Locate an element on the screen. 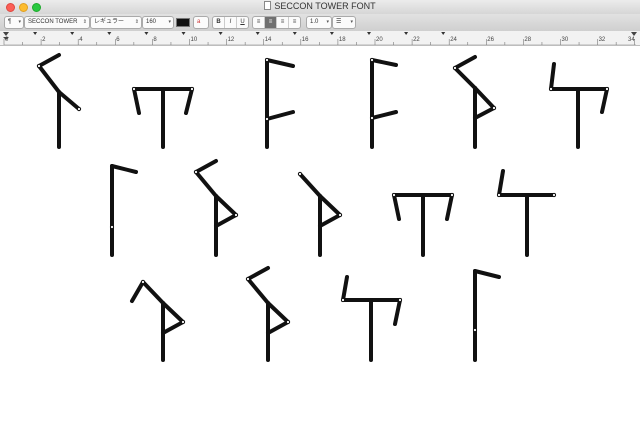  line-spacing-popup: 1.0 ▾ is located at coordinates (319, 22).